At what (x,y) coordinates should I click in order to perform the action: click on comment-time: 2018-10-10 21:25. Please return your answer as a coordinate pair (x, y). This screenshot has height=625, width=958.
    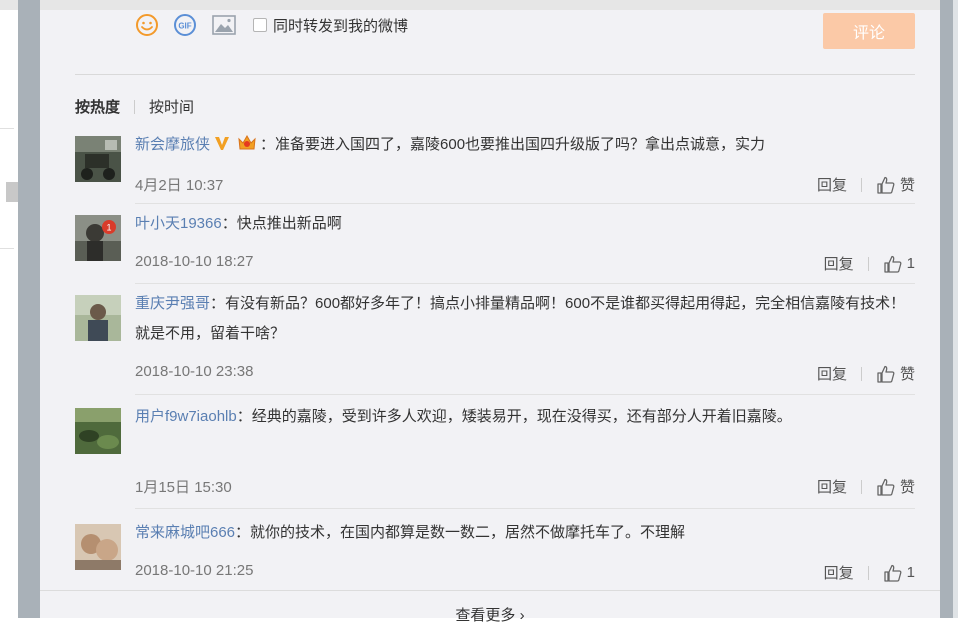
    Looking at the image, I should click on (194, 570).